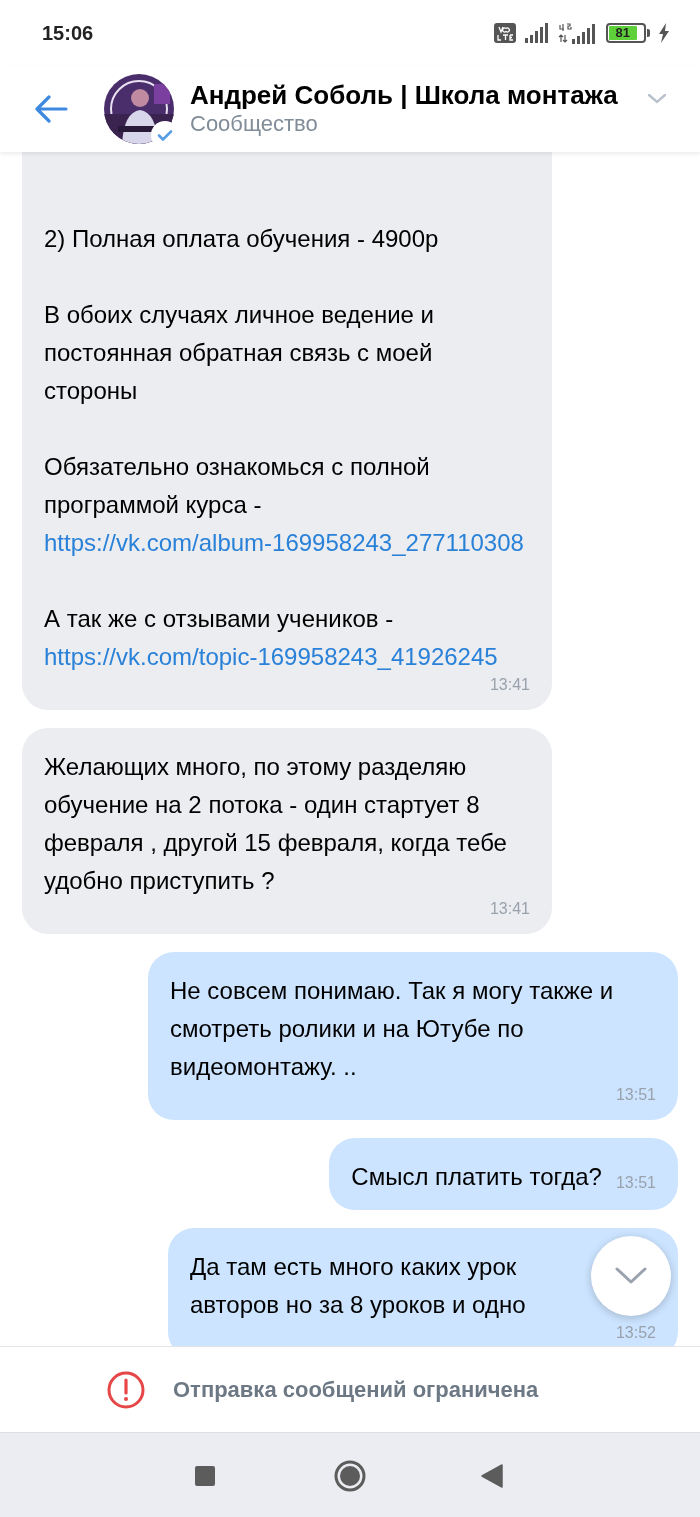 The width and height of the screenshot is (700, 1517). I want to click on message-text: Не совсем понимаю. Так я могу также и смотреть ролики и на Ютубе по видеомонтажу. .., so click(392, 1028).